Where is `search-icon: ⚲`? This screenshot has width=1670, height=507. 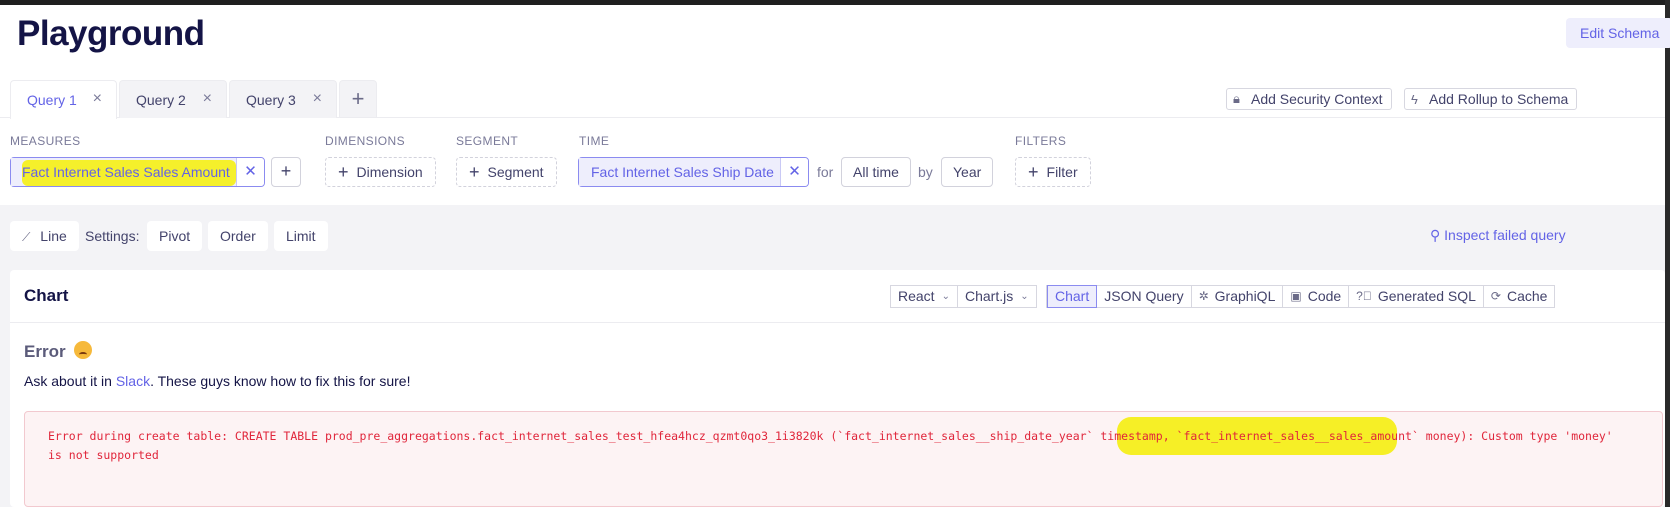 search-icon: ⚲ is located at coordinates (1435, 235).